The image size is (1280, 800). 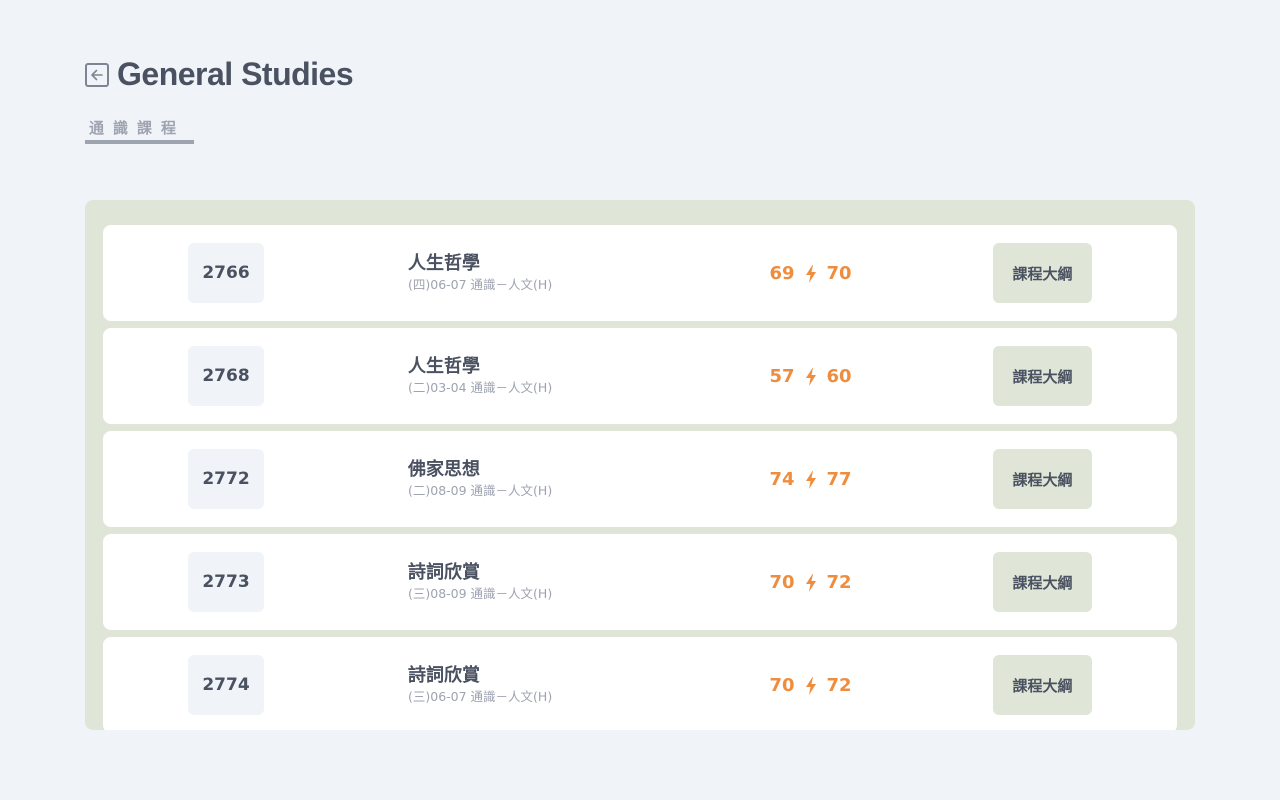 I want to click on back-button, so click(x=97, y=74).